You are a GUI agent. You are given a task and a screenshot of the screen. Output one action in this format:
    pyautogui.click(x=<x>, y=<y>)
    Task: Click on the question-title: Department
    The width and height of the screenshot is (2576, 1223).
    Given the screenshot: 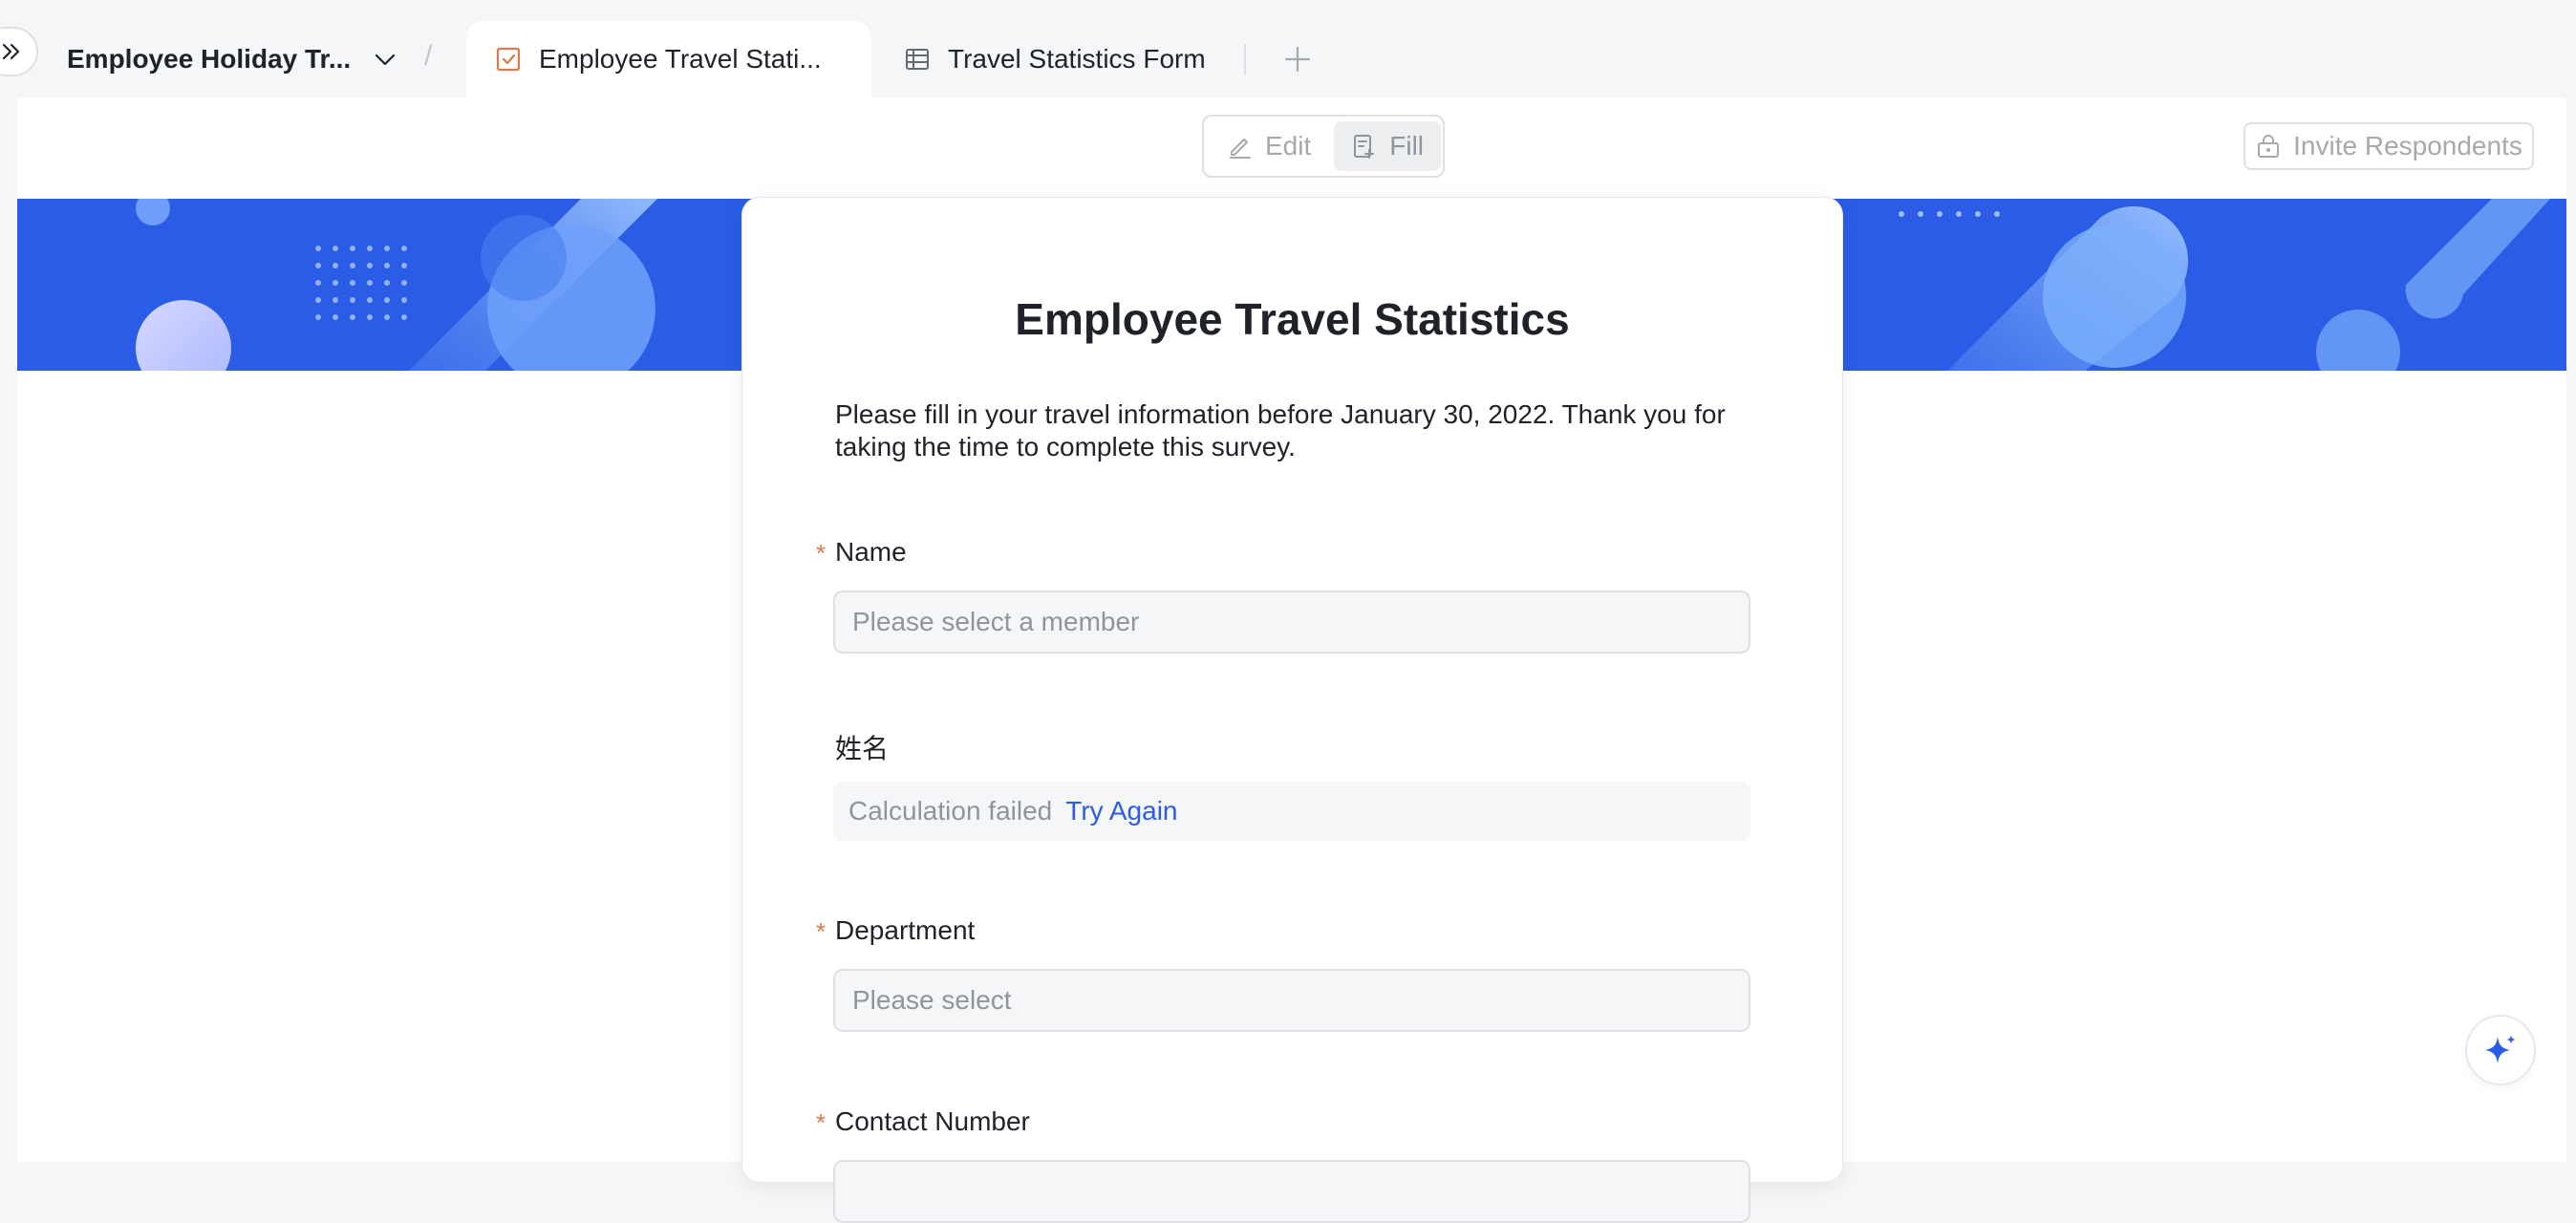 What is the action you would take?
    pyautogui.click(x=905, y=930)
    